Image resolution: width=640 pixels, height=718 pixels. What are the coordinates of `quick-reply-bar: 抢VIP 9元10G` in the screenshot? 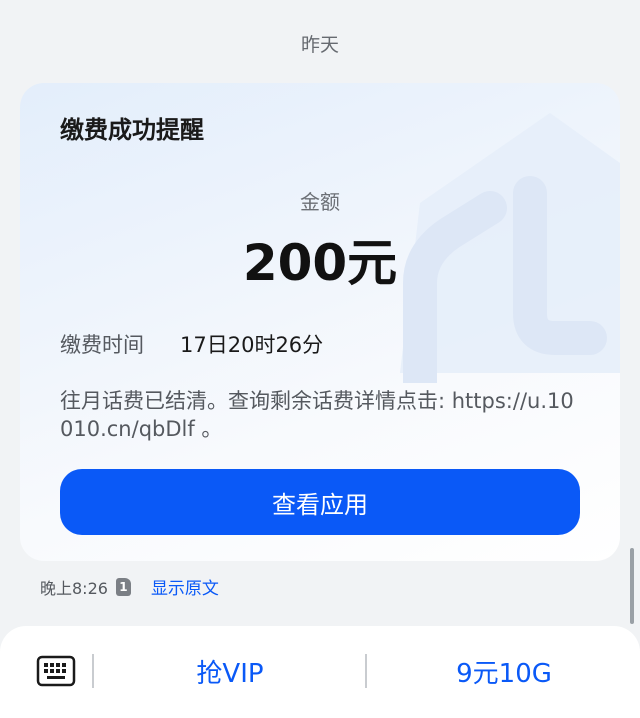 It's located at (320, 672).